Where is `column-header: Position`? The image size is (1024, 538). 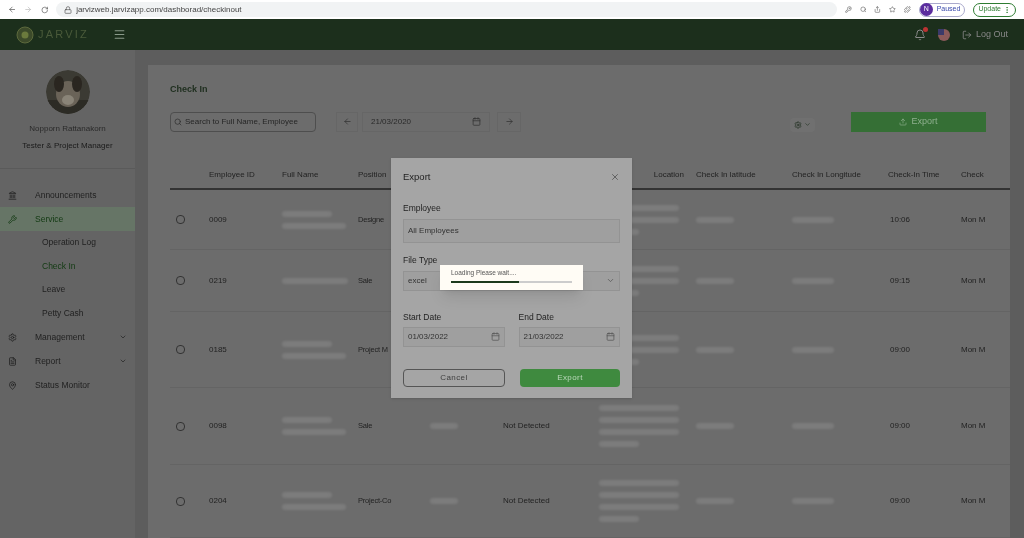 column-header: Position is located at coordinates (372, 175).